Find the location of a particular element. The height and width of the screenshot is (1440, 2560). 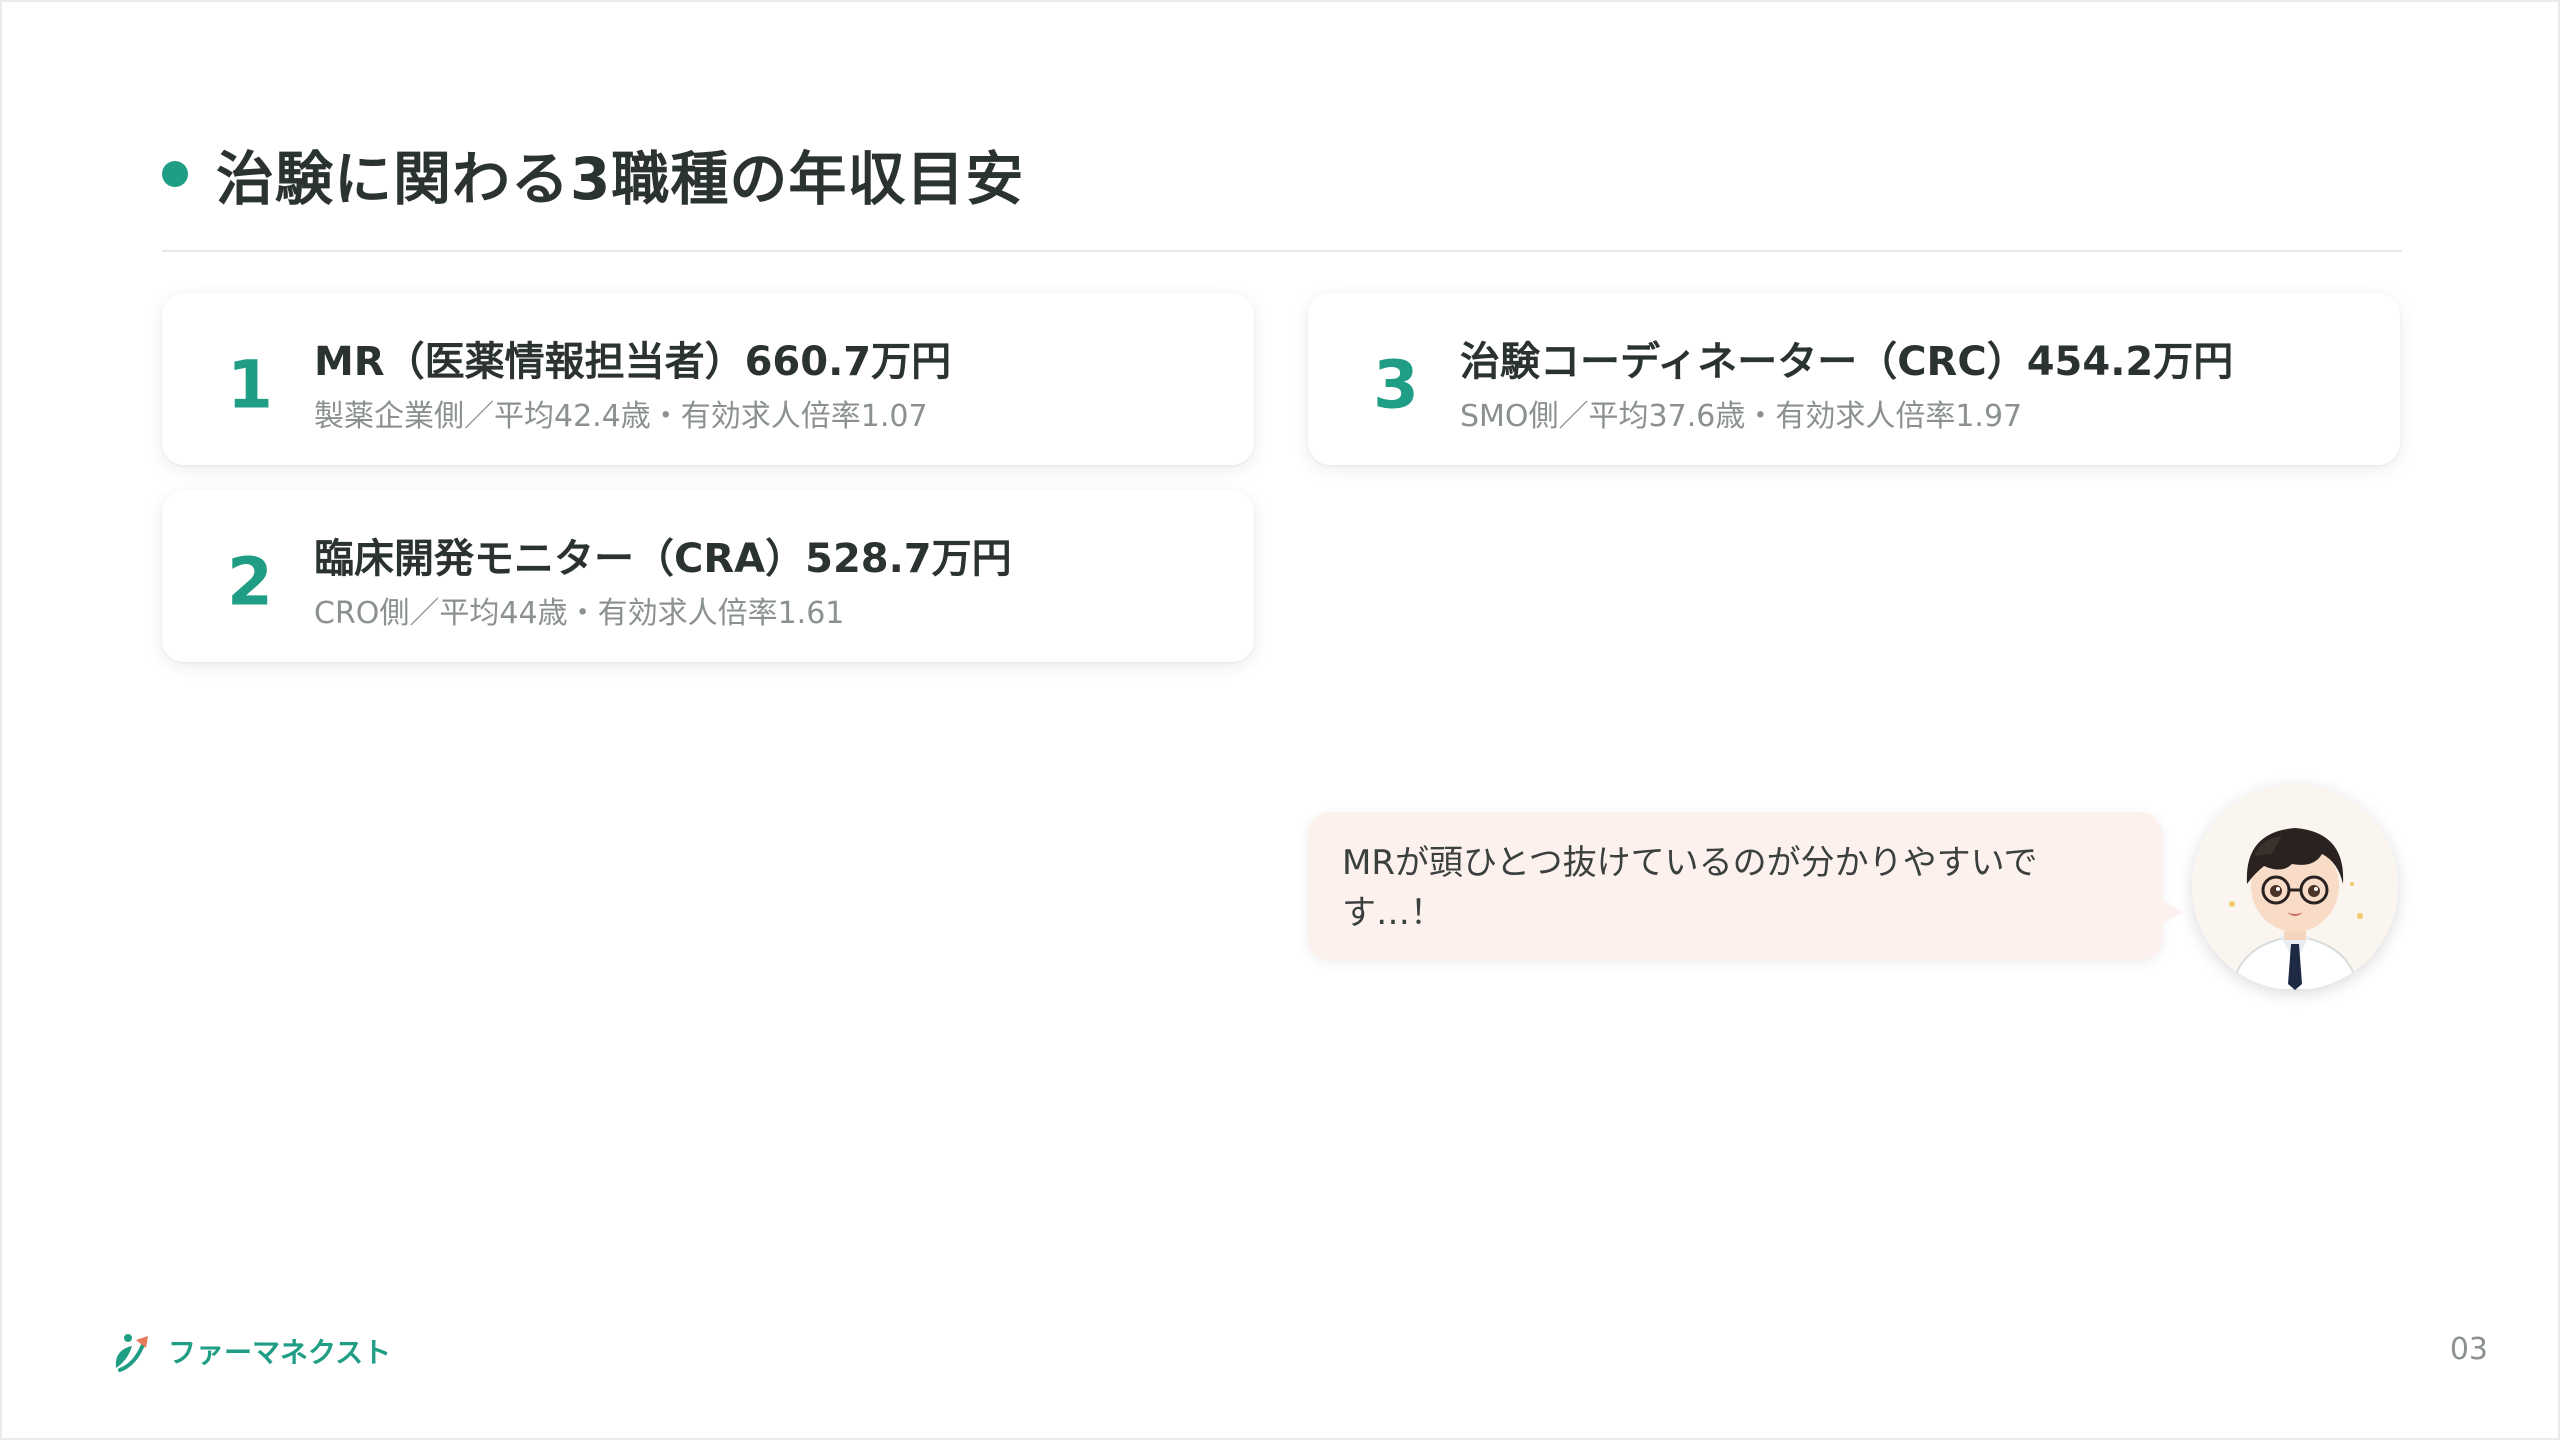

speech-bubble: MRが頭ひとつ抜けているのが分かりやすいで す…！ is located at coordinates (1745, 886).